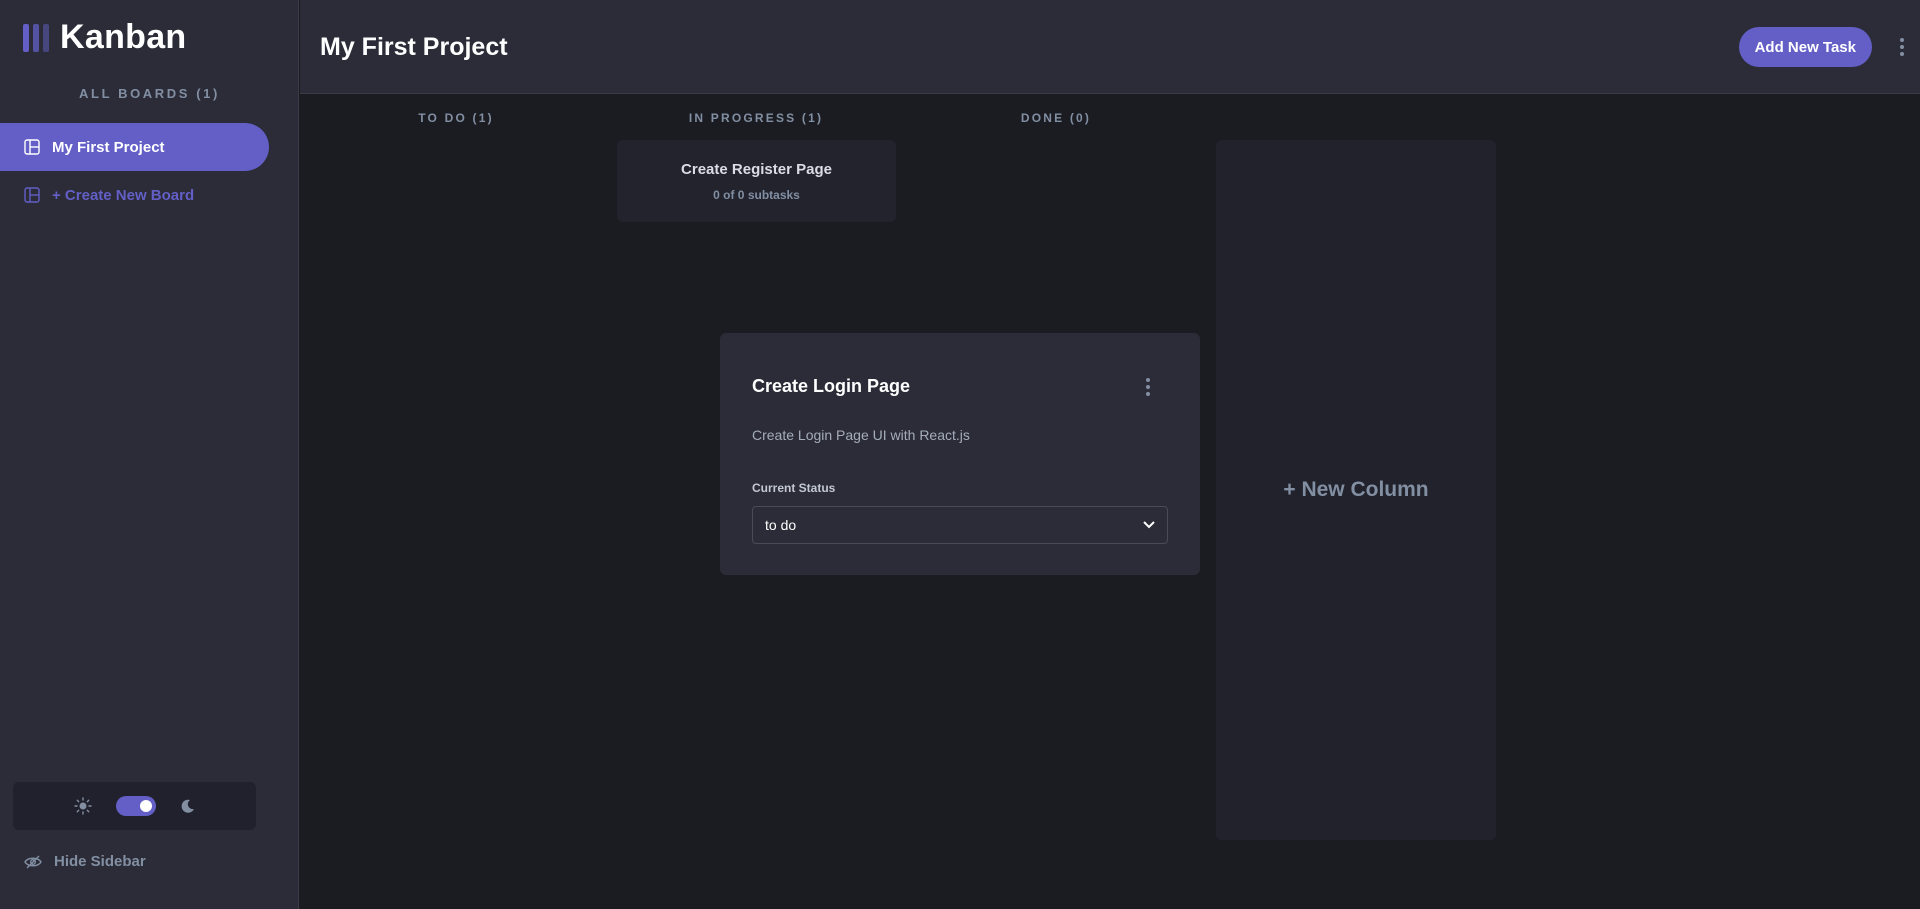 This screenshot has width=1920, height=909. Describe the element at coordinates (960, 525) in the screenshot. I see `status-select: to do` at that location.